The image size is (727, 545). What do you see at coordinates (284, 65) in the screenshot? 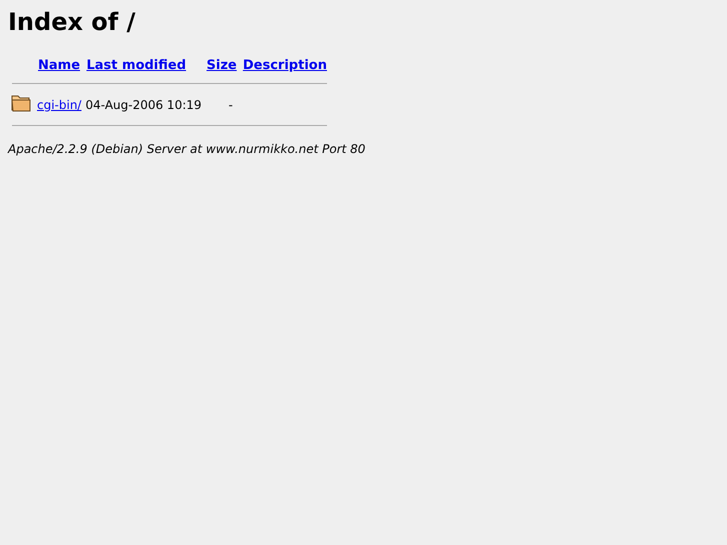
I see `column-sort-link: Description` at bounding box center [284, 65].